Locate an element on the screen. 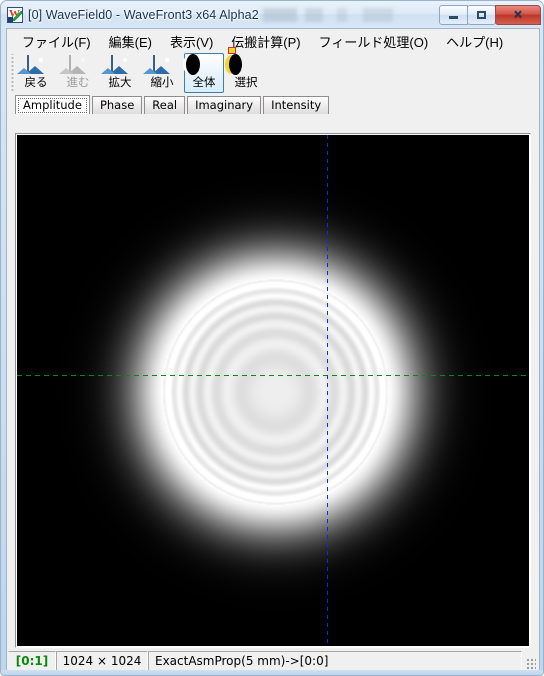  toolbar-button-zoom-in-label: 拡大 is located at coordinates (120, 83).